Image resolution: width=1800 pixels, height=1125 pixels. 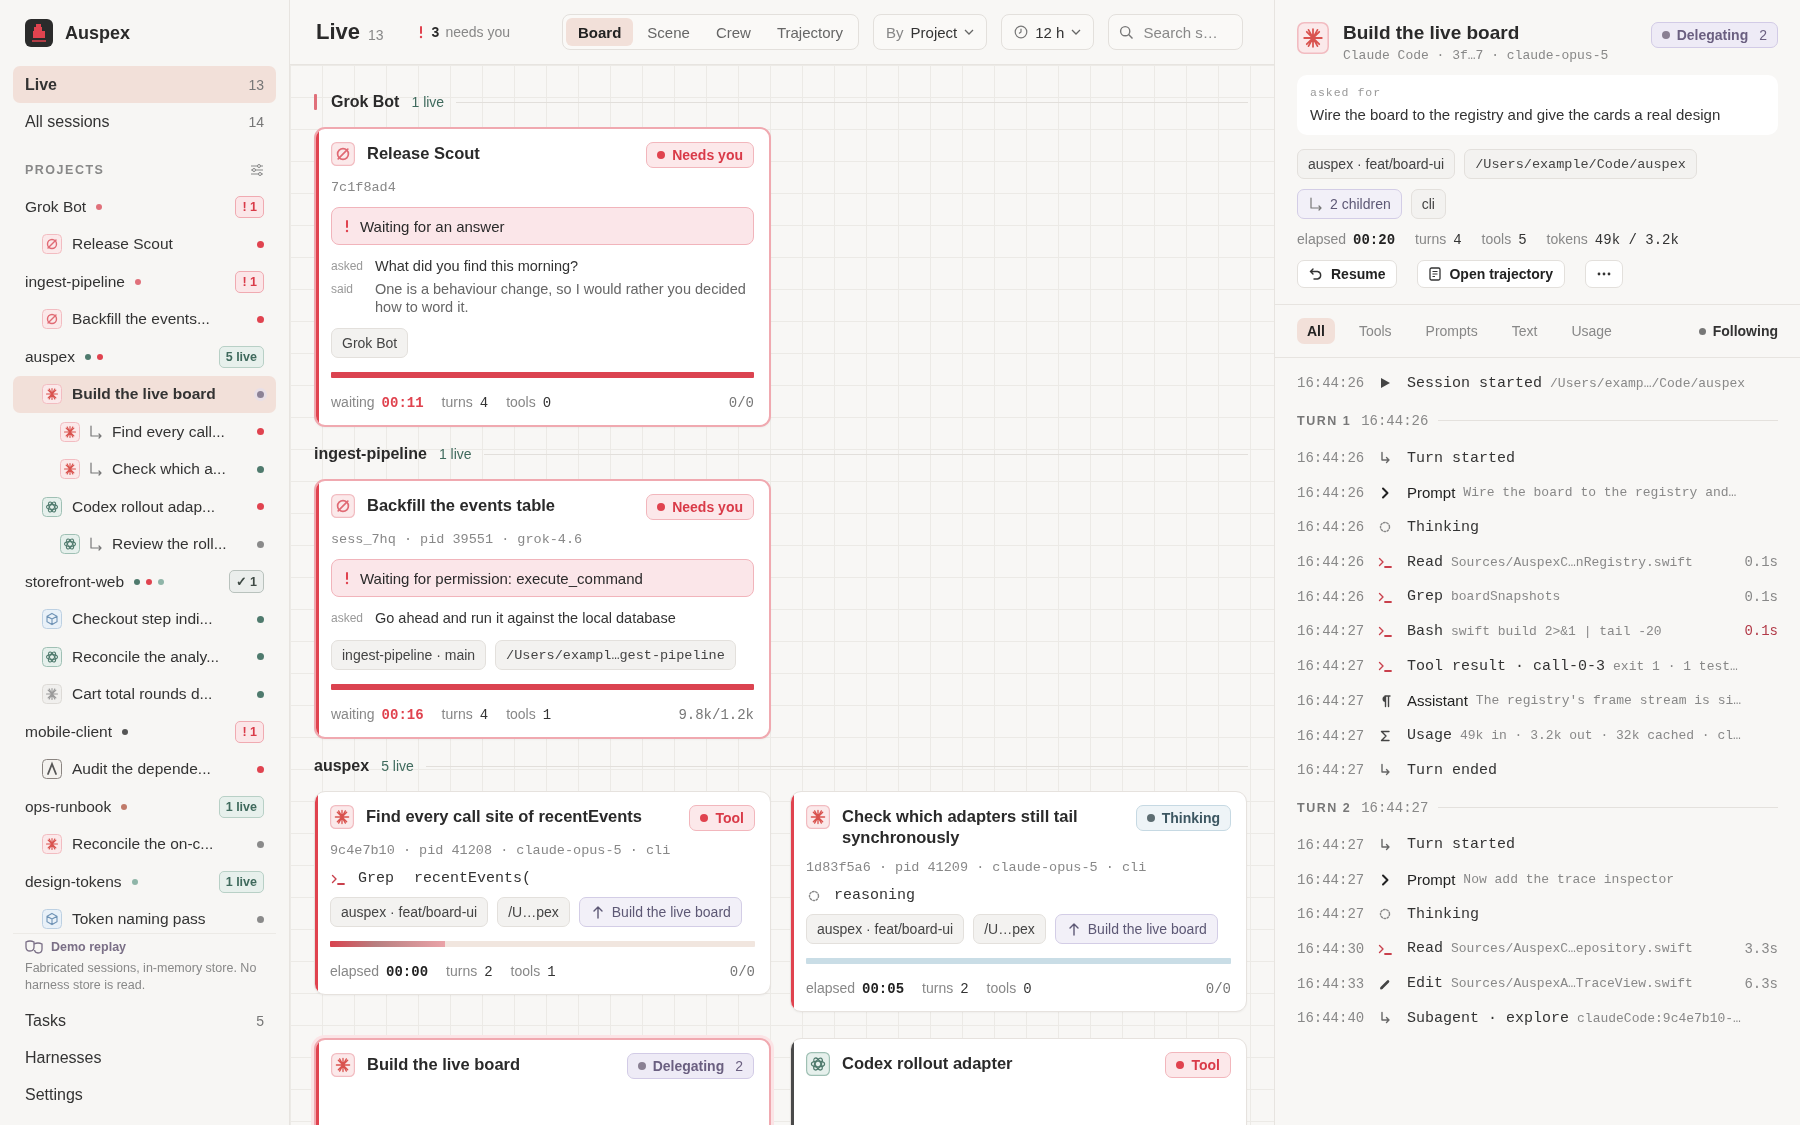 I want to click on tag: auspex · feat/board-ui, so click(x=885, y=929).